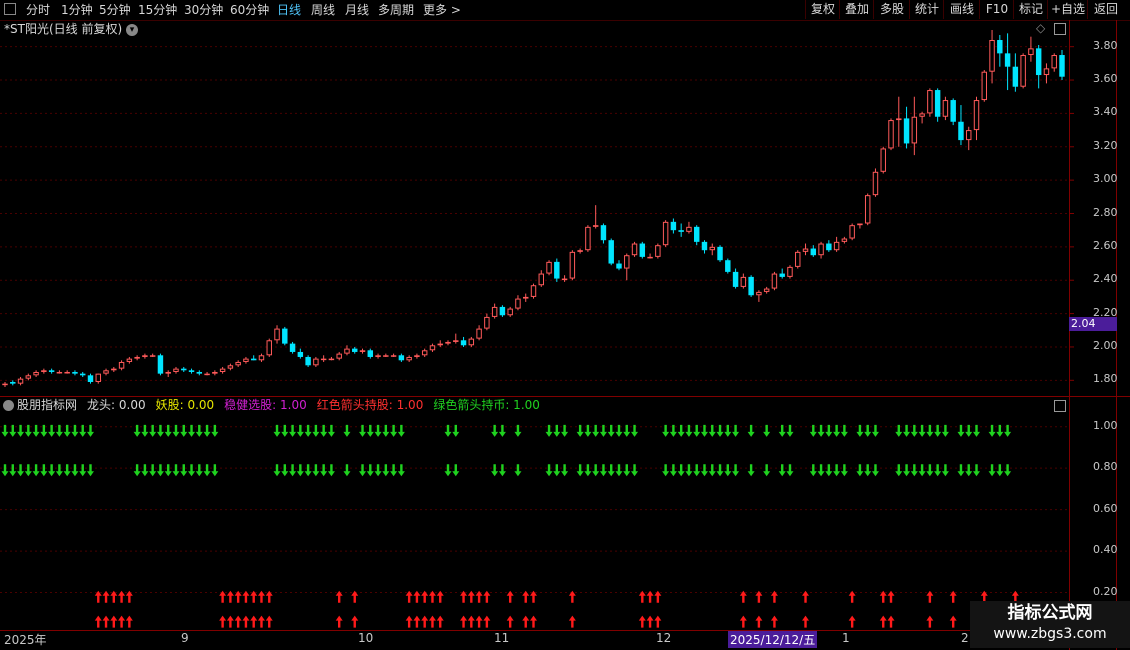 This screenshot has width=1130, height=650. I want to click on date-label: 9, so click(185, 638).